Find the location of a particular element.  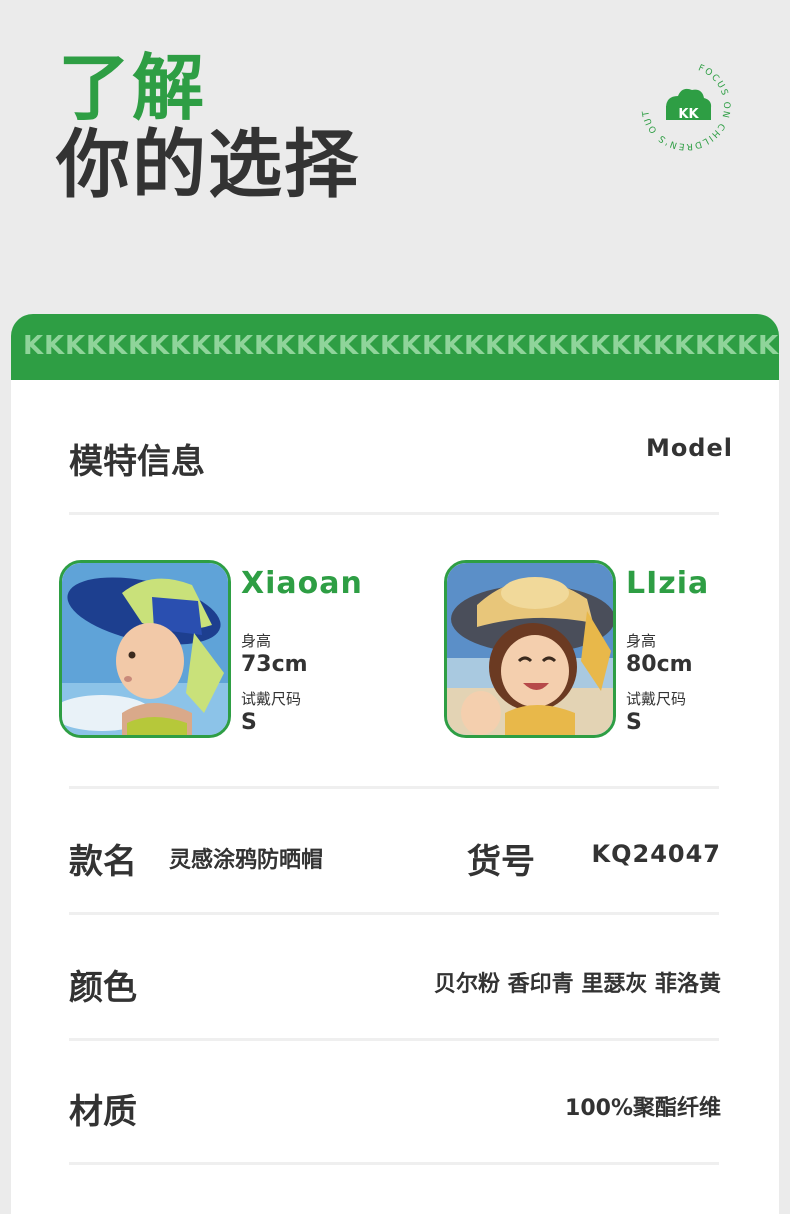

model-card-lizia: LIzia 身高 80cm 试戴尺码 S is located at coordinates (604, 650).